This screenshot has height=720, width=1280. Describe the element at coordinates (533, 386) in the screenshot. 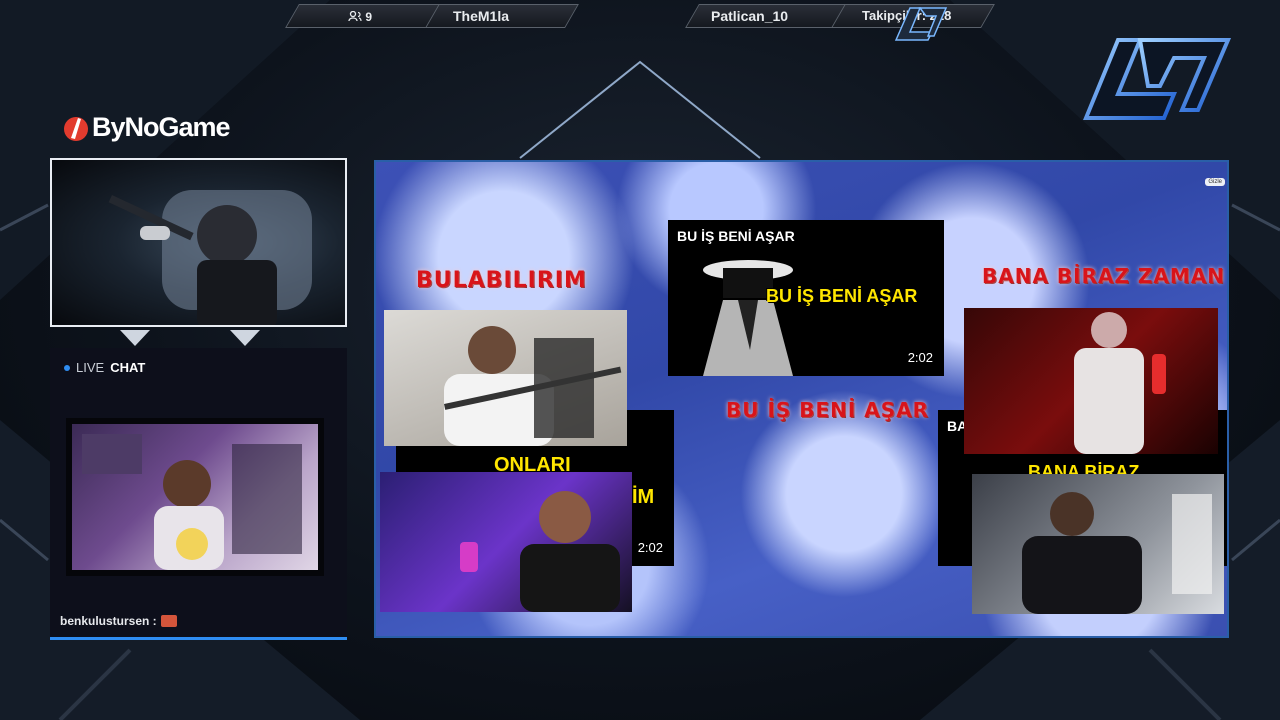

I see `participant-webcam-1-image` at that location.